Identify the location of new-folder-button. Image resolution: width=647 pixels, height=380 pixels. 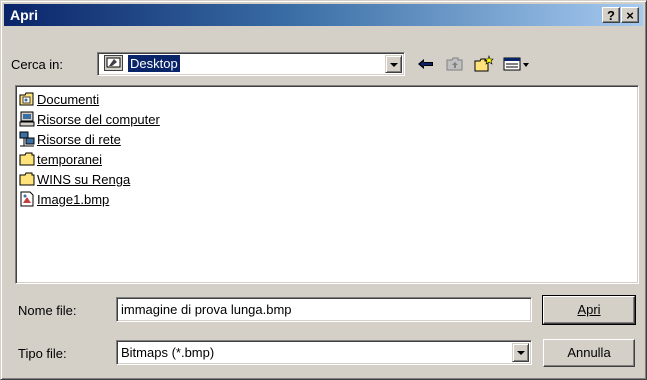
(484, 64).